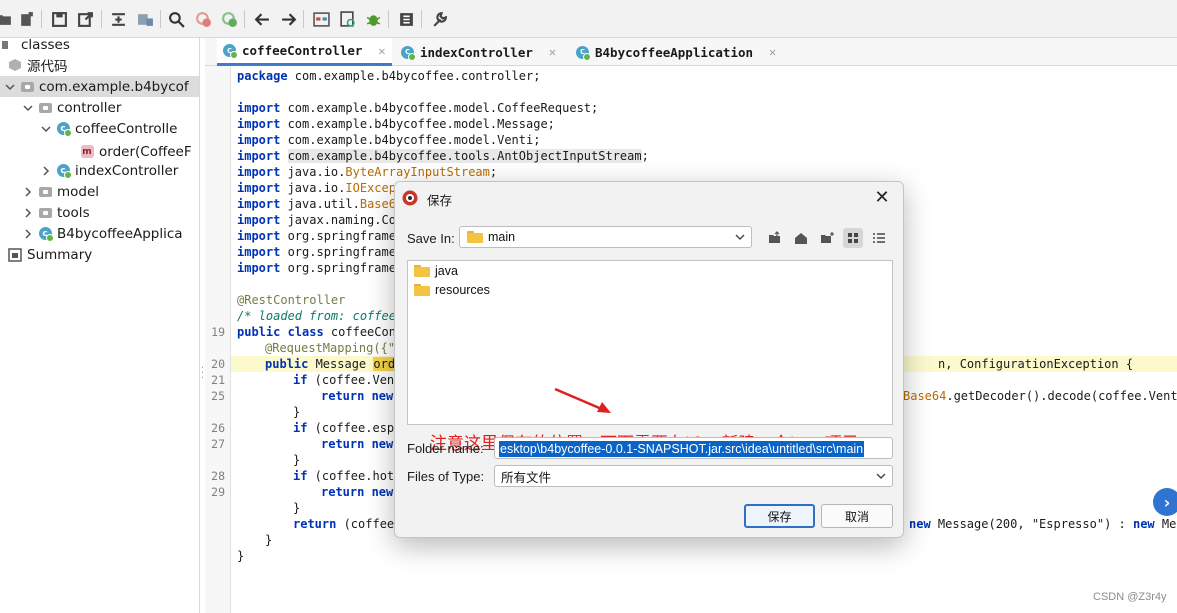 This screenshot has height=613, width=1177. Describe the element at coordinates (775, 238) in the screenshot. I see `up-folder-icon` at that location.